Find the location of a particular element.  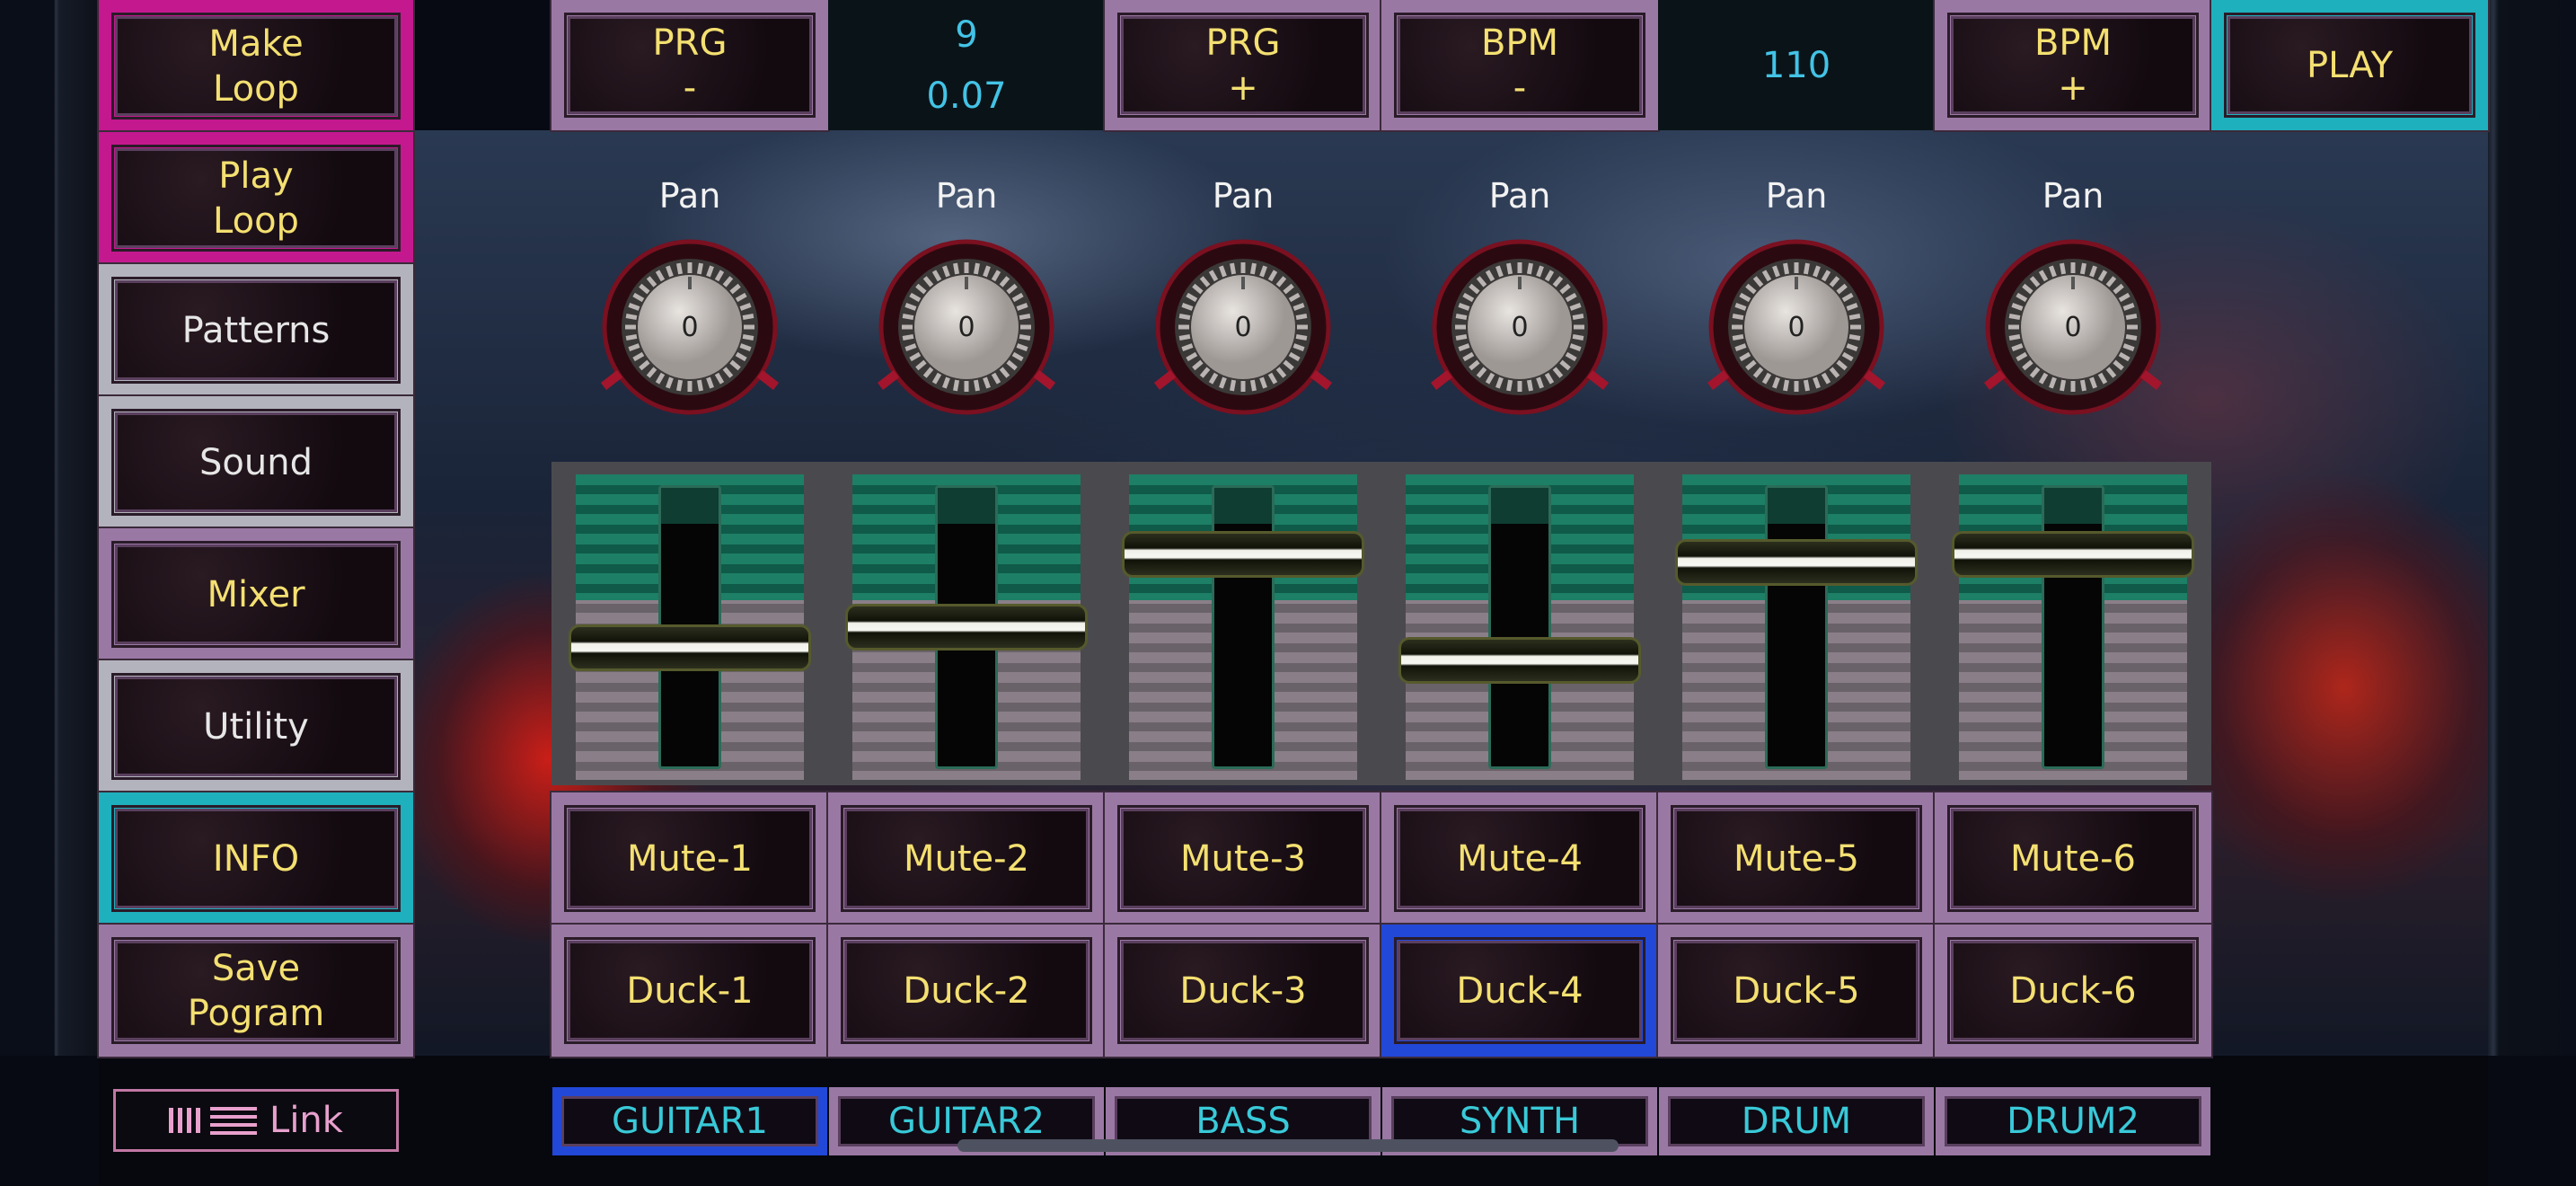

mute-label-4: Mute-4 is located at coordinates (1520, 858).